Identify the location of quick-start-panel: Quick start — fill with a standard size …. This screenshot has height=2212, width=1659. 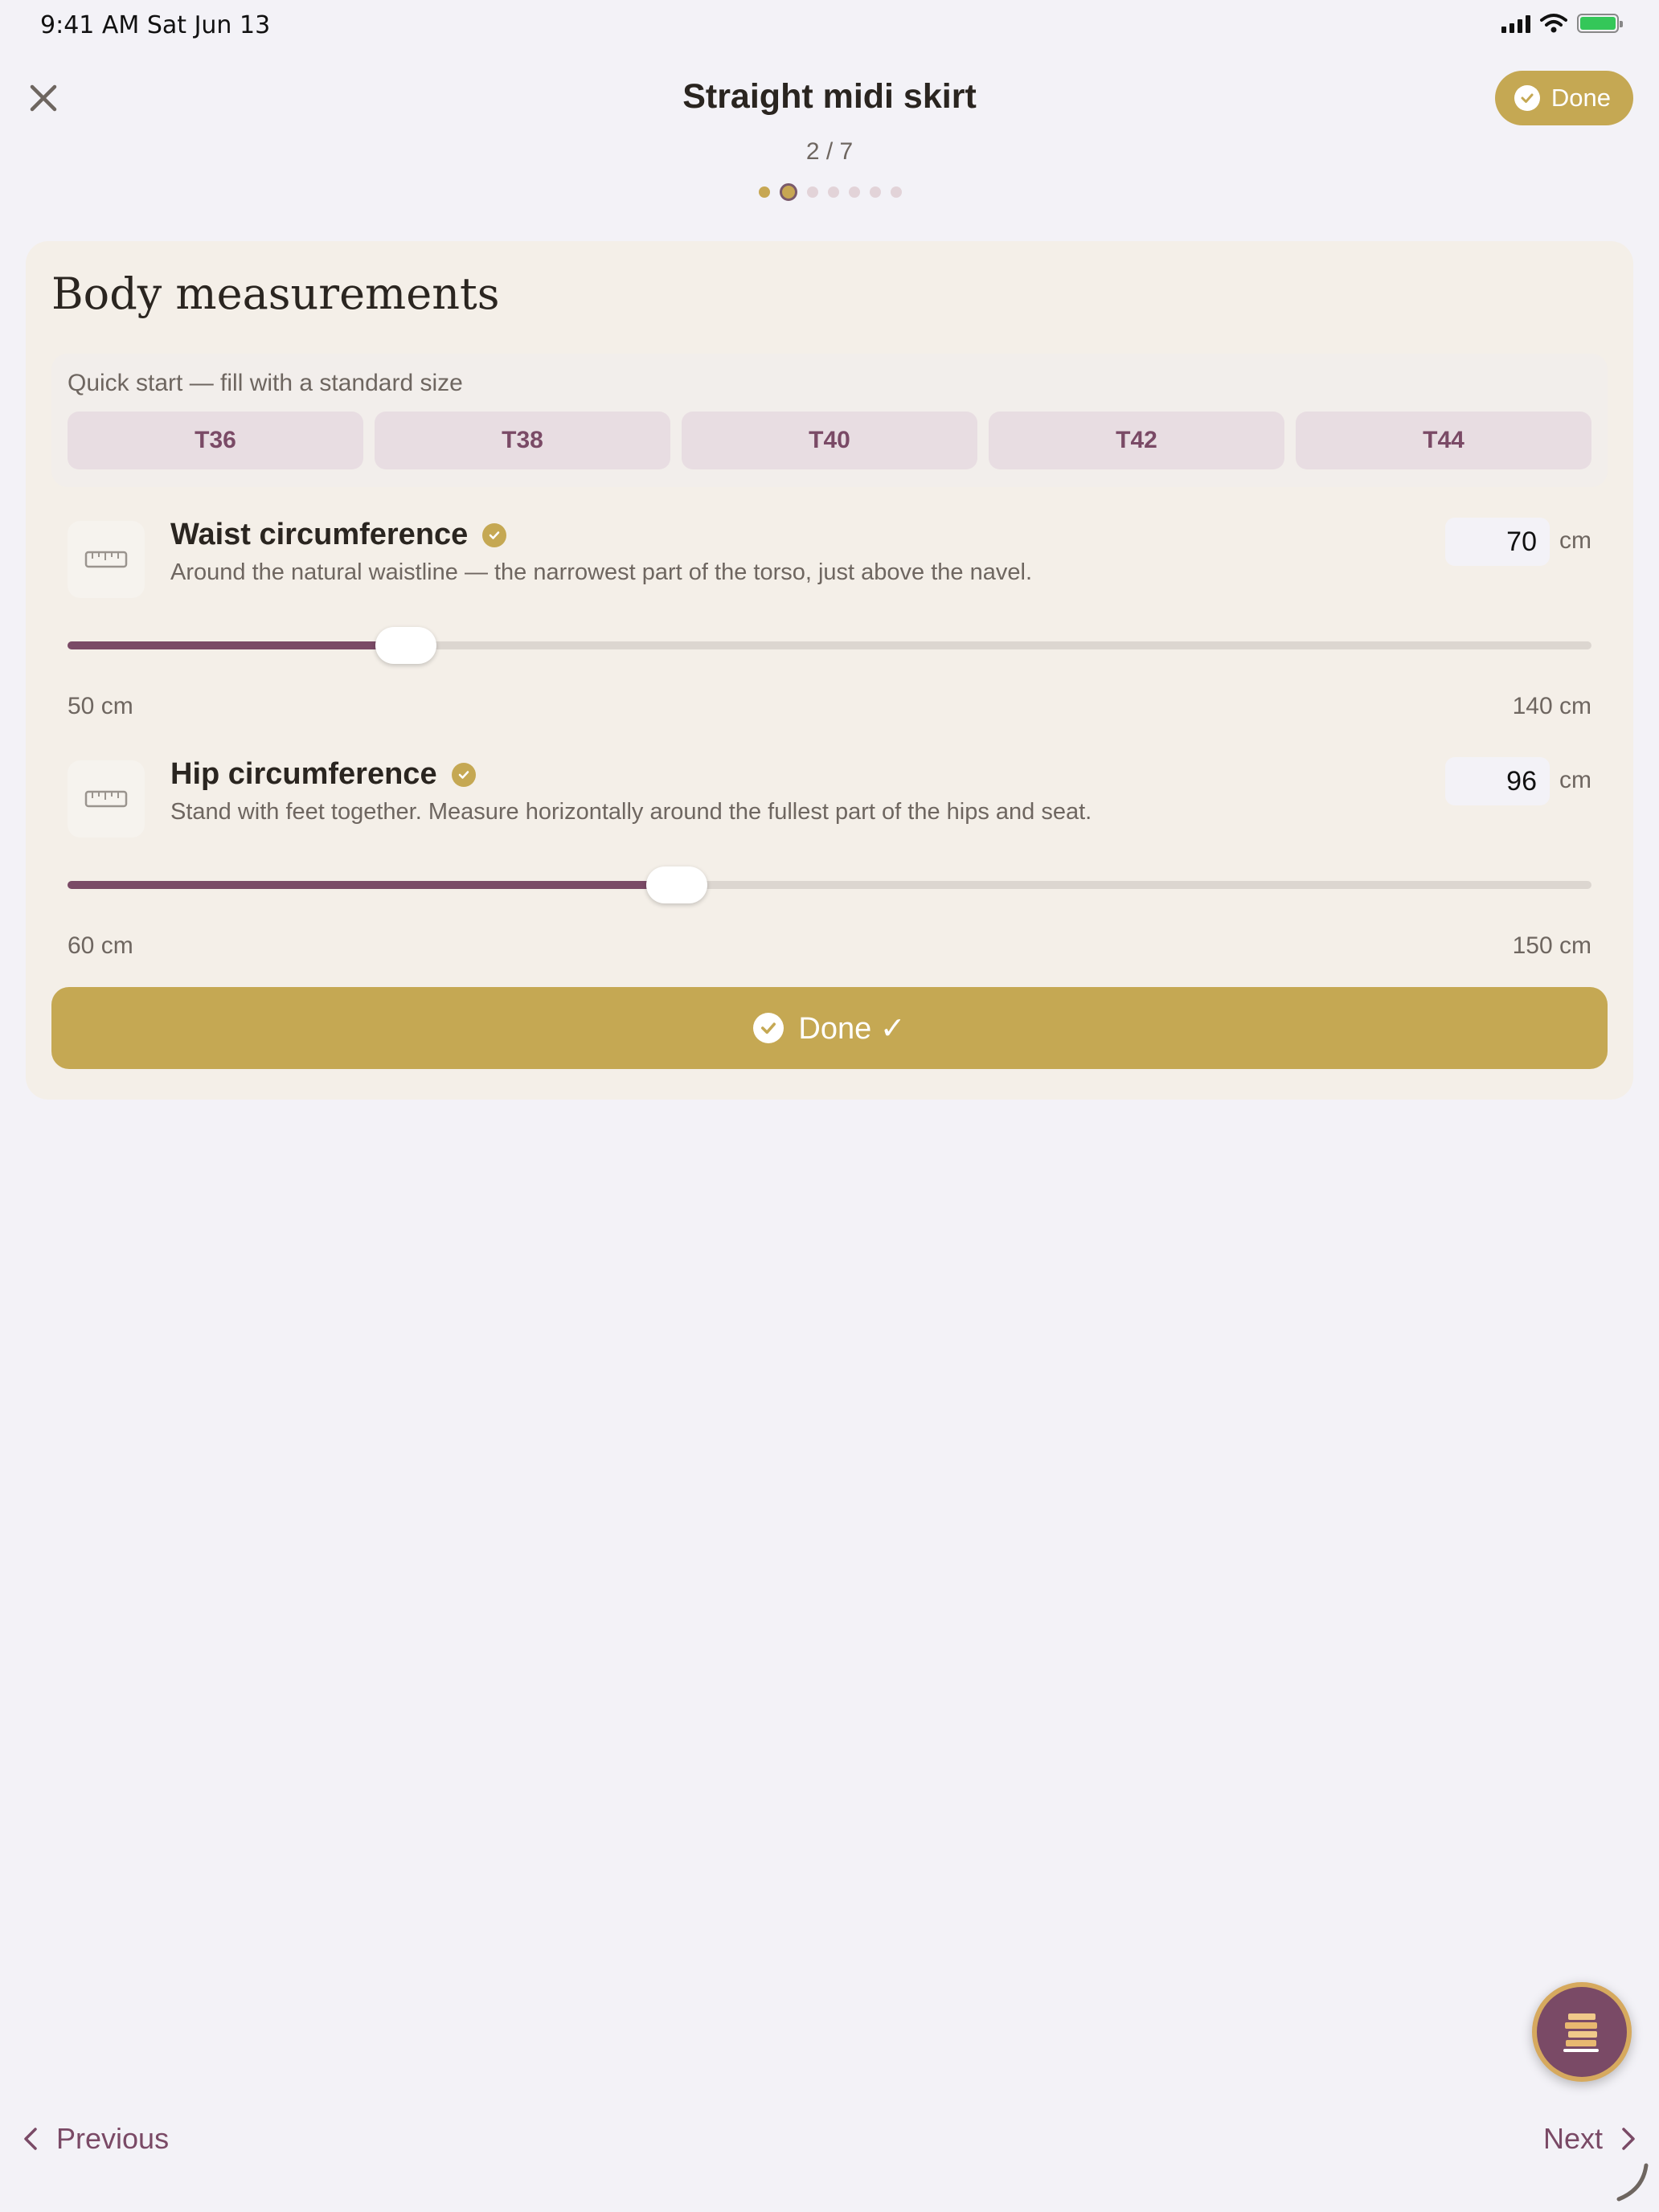
(829, 421).